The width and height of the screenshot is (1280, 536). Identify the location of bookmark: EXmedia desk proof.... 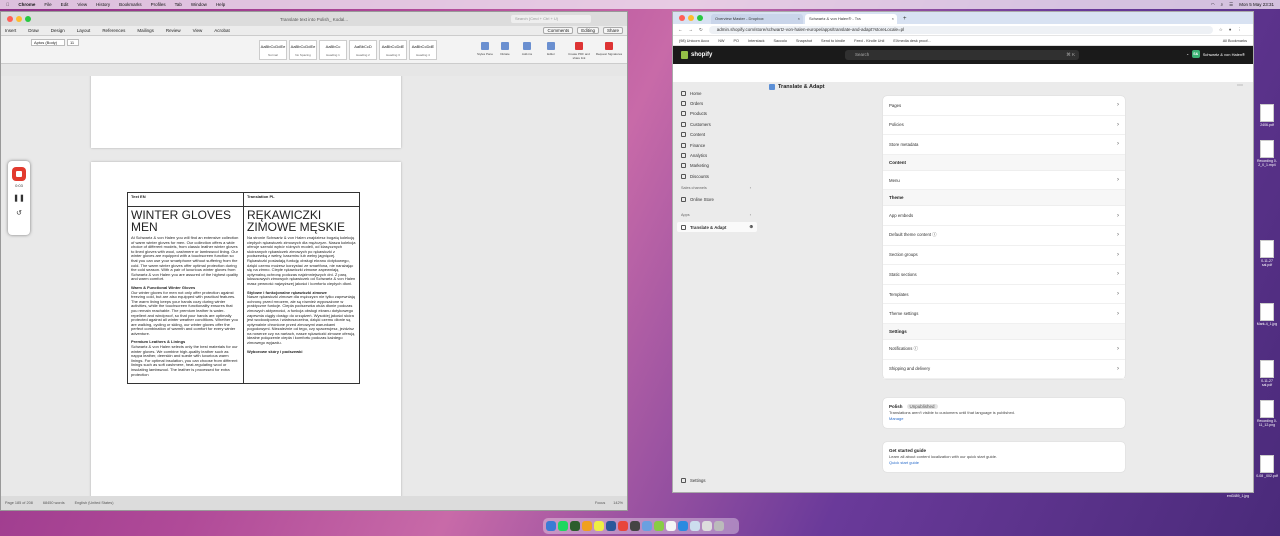
(911, 41).